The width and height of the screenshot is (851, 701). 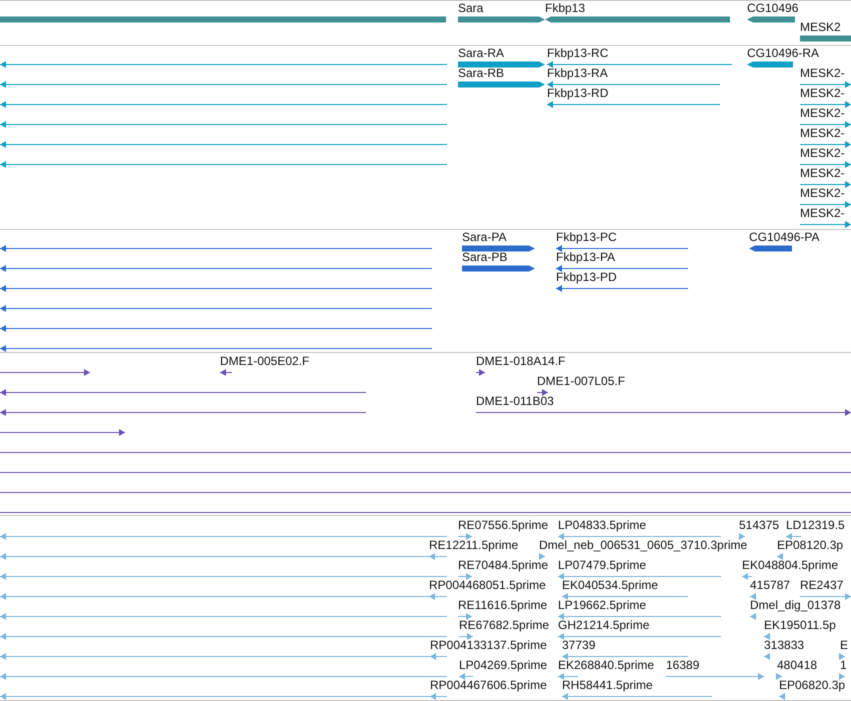 I want to click on feature-label: Sara-RA, so click(x=481, y=53).